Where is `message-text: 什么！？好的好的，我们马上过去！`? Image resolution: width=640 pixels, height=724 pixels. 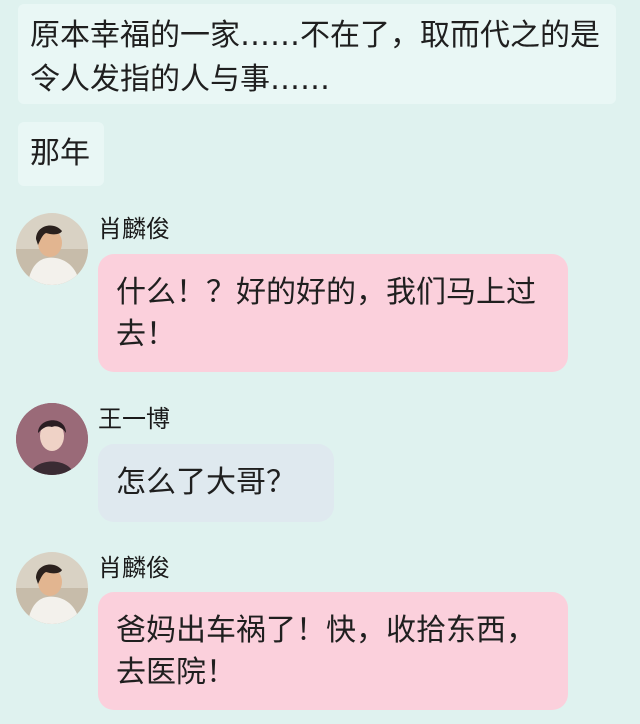 message-text: 什么！？好的好的，我们马上过去！ is located at coordinates (326, 313).